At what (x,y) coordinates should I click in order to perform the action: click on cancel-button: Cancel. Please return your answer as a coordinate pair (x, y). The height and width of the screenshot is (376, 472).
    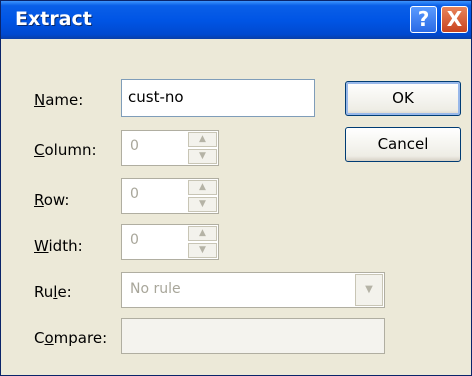
    Looking at the image, I should click on (403, 144).